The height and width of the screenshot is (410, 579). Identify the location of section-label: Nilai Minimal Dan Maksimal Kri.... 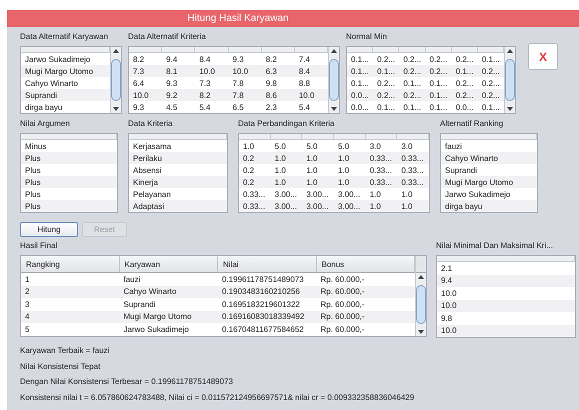
(495, 246).